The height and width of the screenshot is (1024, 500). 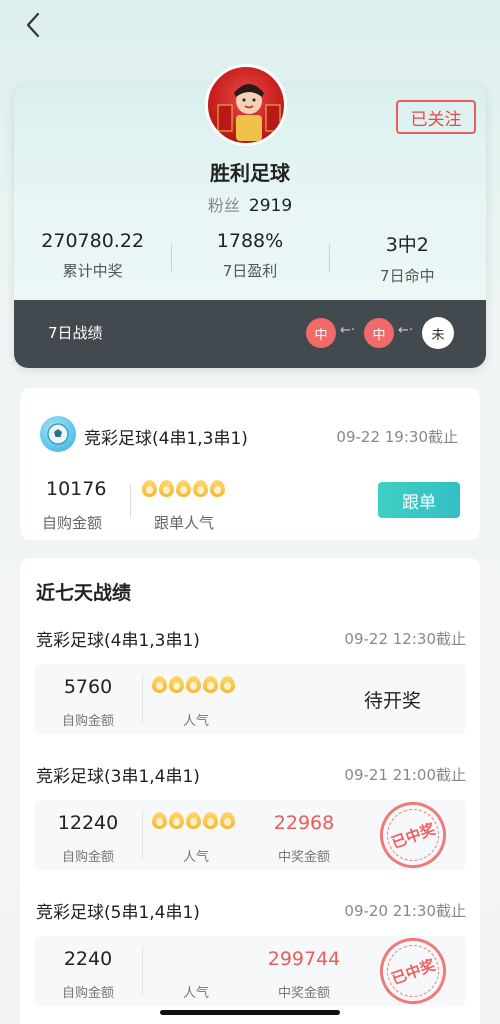 I want to click on popularity-label: 跟单人气, so click(x=184, y=523).